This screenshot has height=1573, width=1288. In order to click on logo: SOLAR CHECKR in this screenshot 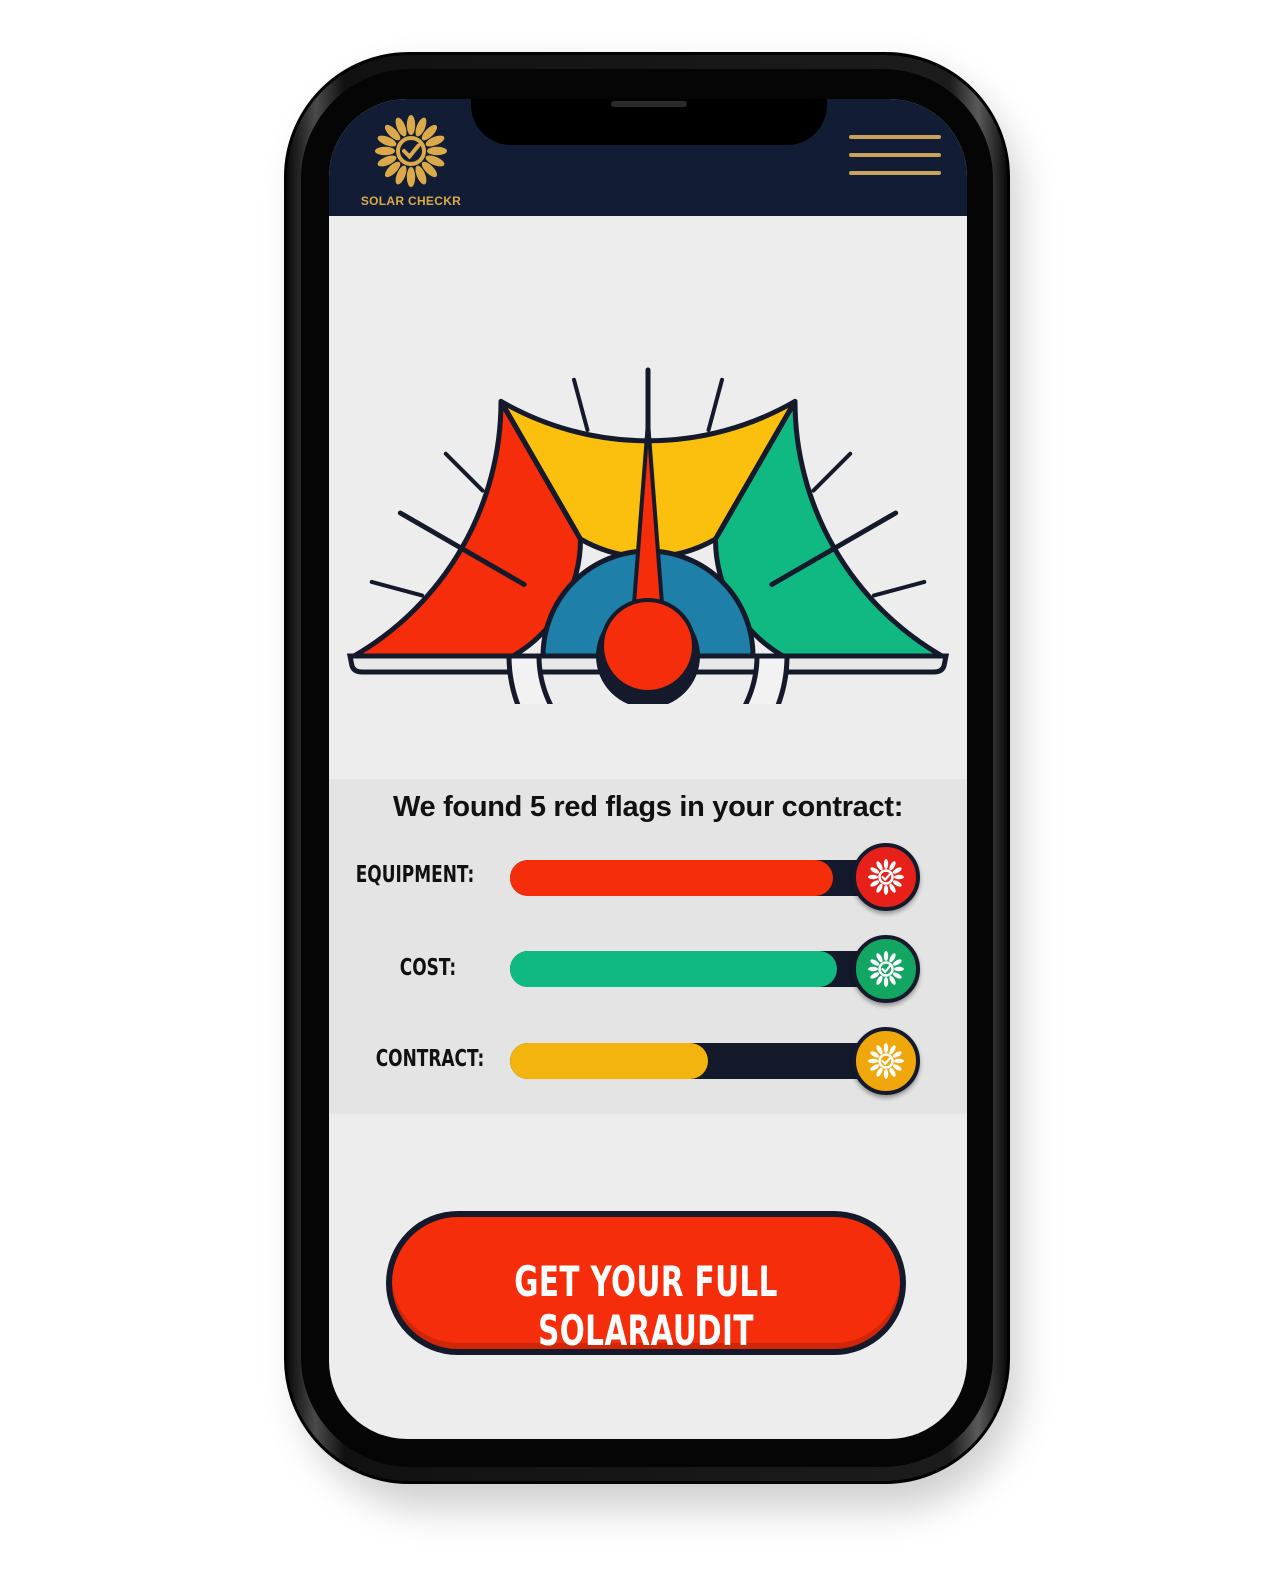, I will do `click(411, 163)`.